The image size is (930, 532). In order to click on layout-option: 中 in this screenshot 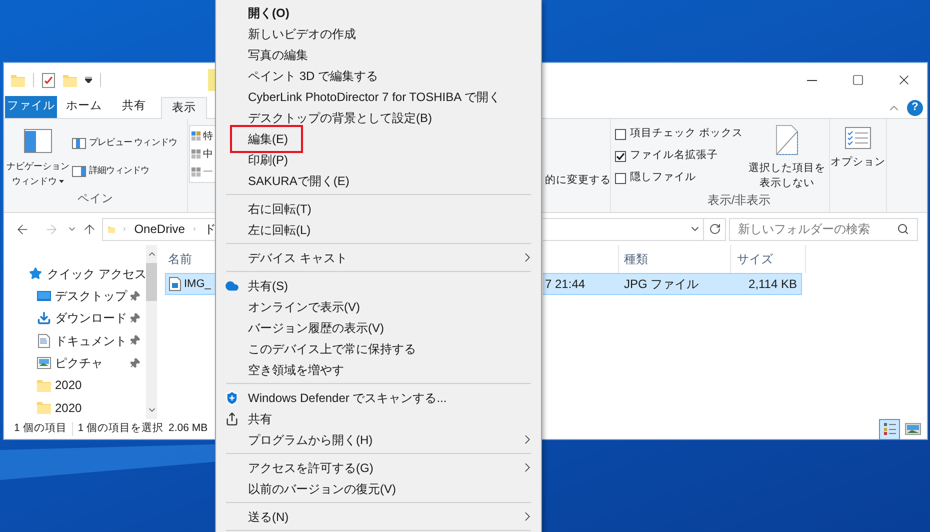, I will do `click(203, 154)`.